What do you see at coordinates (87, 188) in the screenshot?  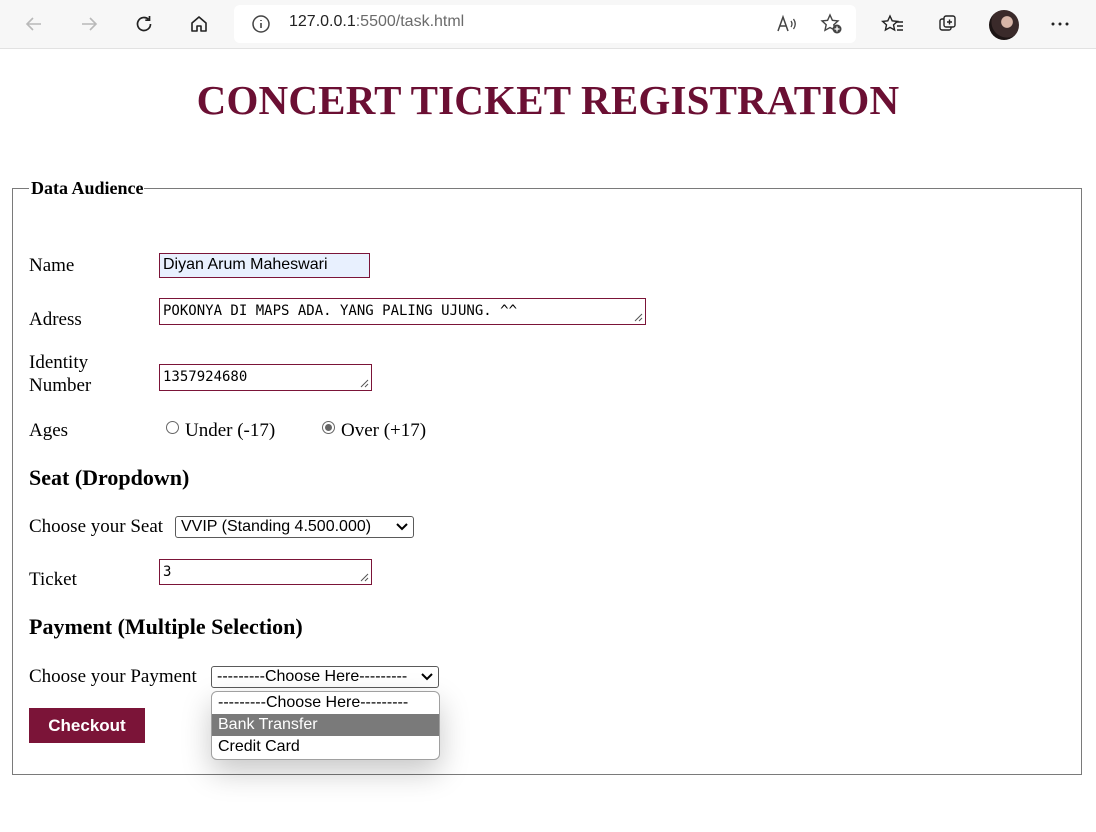 I see `fieldset-legend: Data Audience` at bounding box center [87, 188].